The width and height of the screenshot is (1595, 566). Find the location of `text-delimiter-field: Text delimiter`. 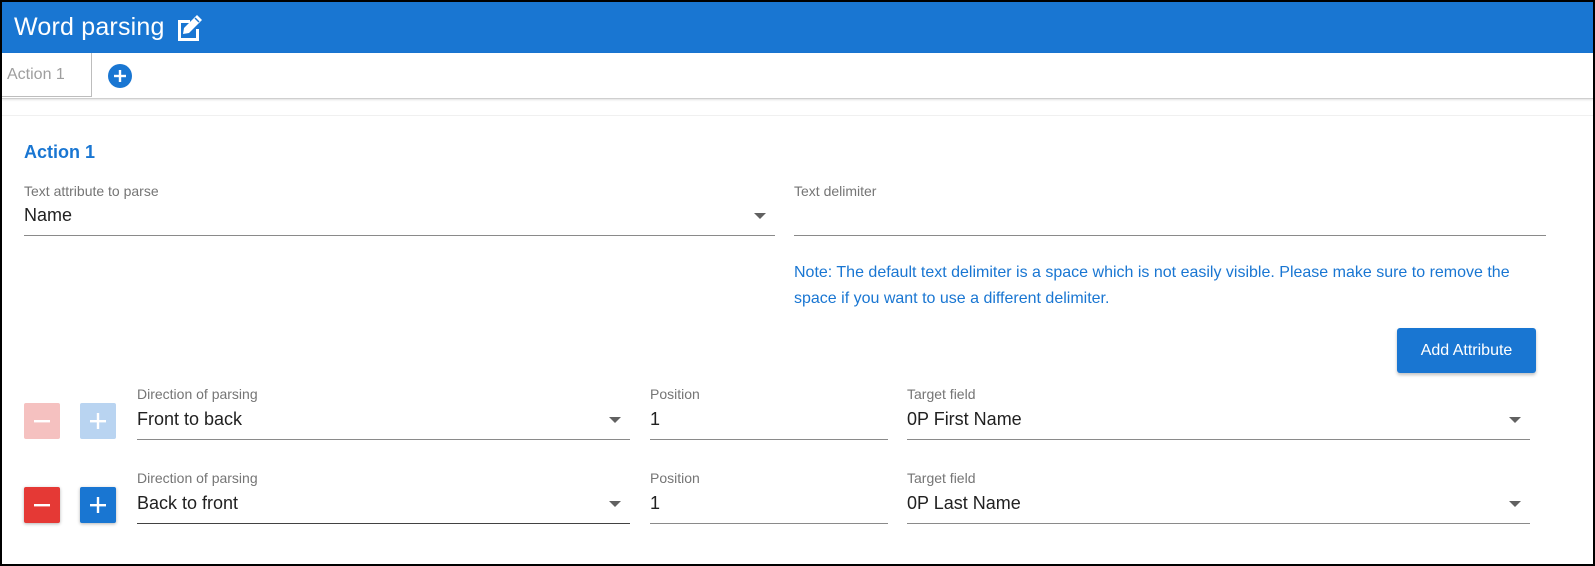

text-delimiter-field: Text delimiter is located at coordinates (1170, 210).